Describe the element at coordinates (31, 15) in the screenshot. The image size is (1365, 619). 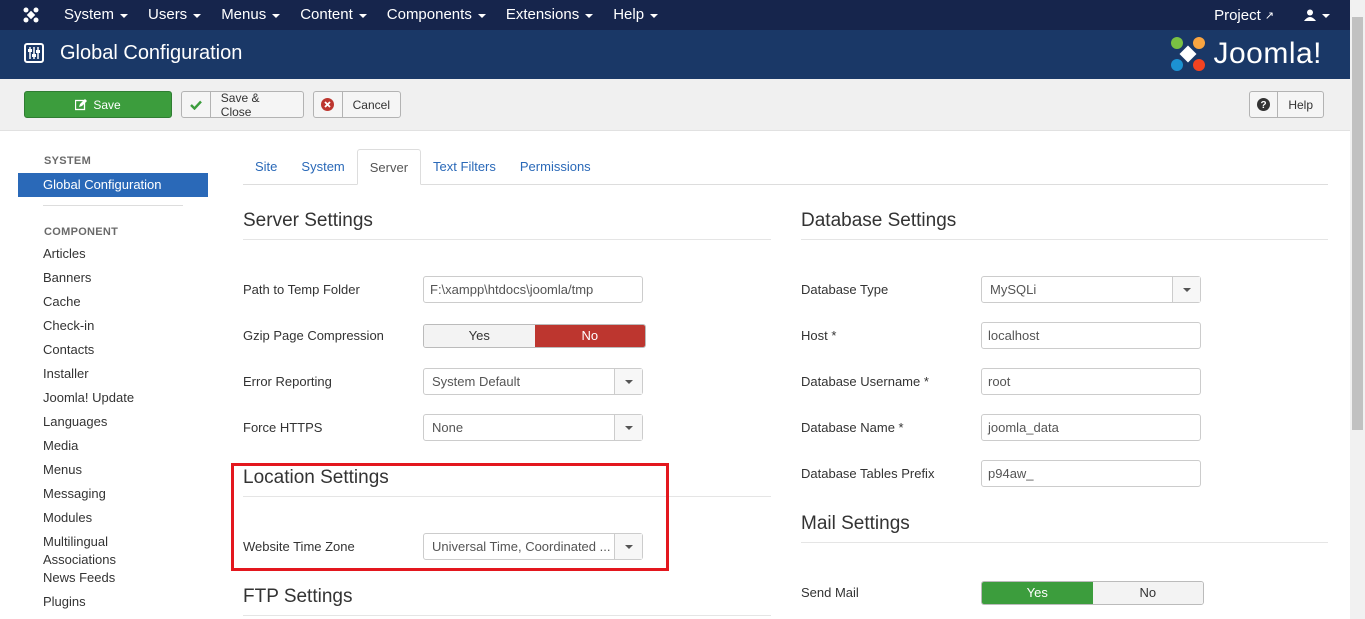
I see `joomla-logo-icon` at that location.